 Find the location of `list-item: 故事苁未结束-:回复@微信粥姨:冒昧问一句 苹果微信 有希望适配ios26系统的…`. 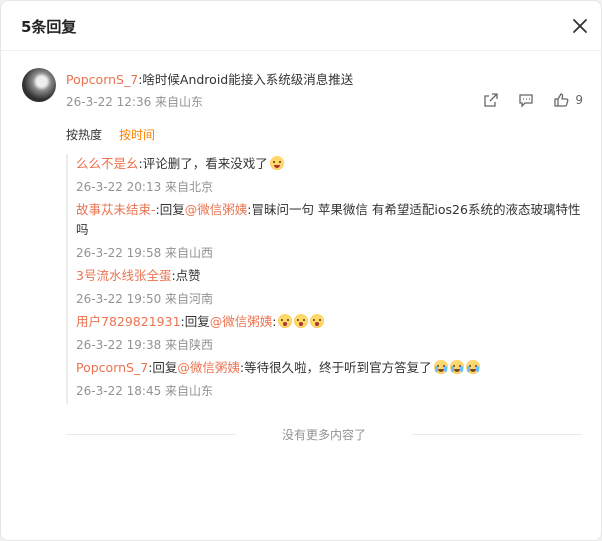

list-item: 故事苁未结束-:回复@微信粥姨:冒昧问一句 苹果微信 有希望适配ios26系统的… is located at coordinates (330, 231).